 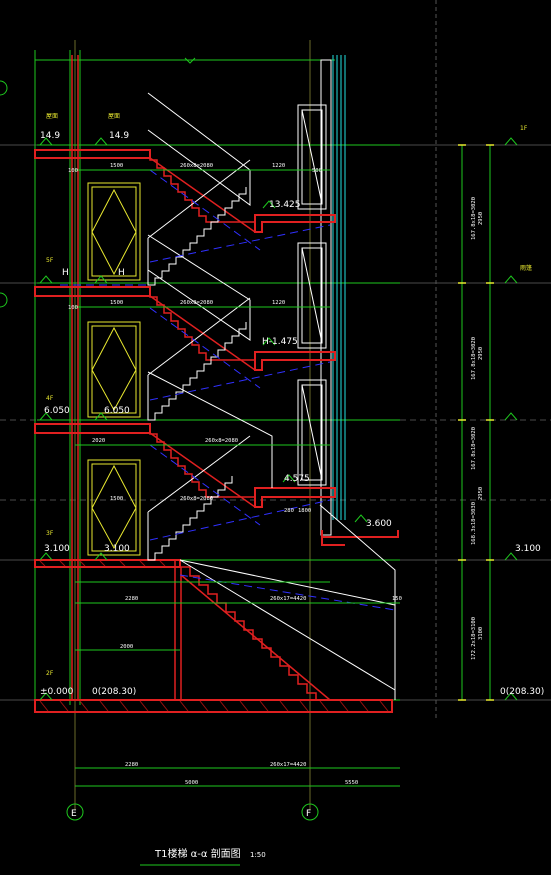 What do you see at coordinates (481, 493) in the screenshot?
I see `dim-right-c: 2950` at bounding box center [481, 493].